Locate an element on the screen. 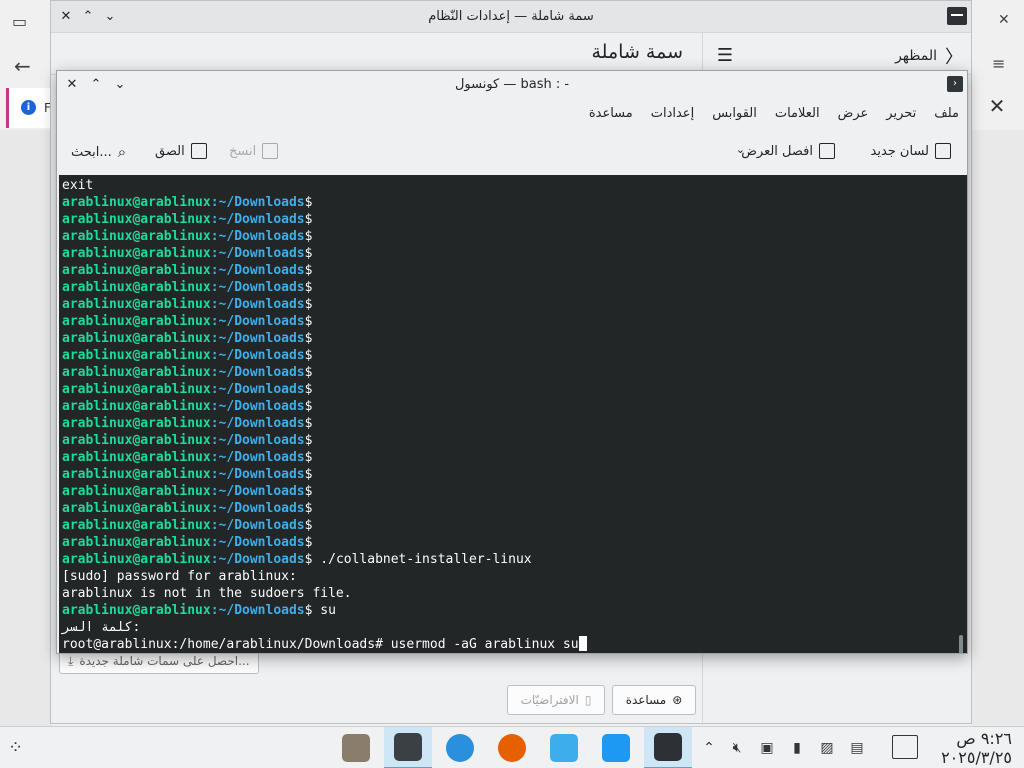 The height and width of the screenshot is (768, 1024). task-dolphin is located at coordinates (564, 747).